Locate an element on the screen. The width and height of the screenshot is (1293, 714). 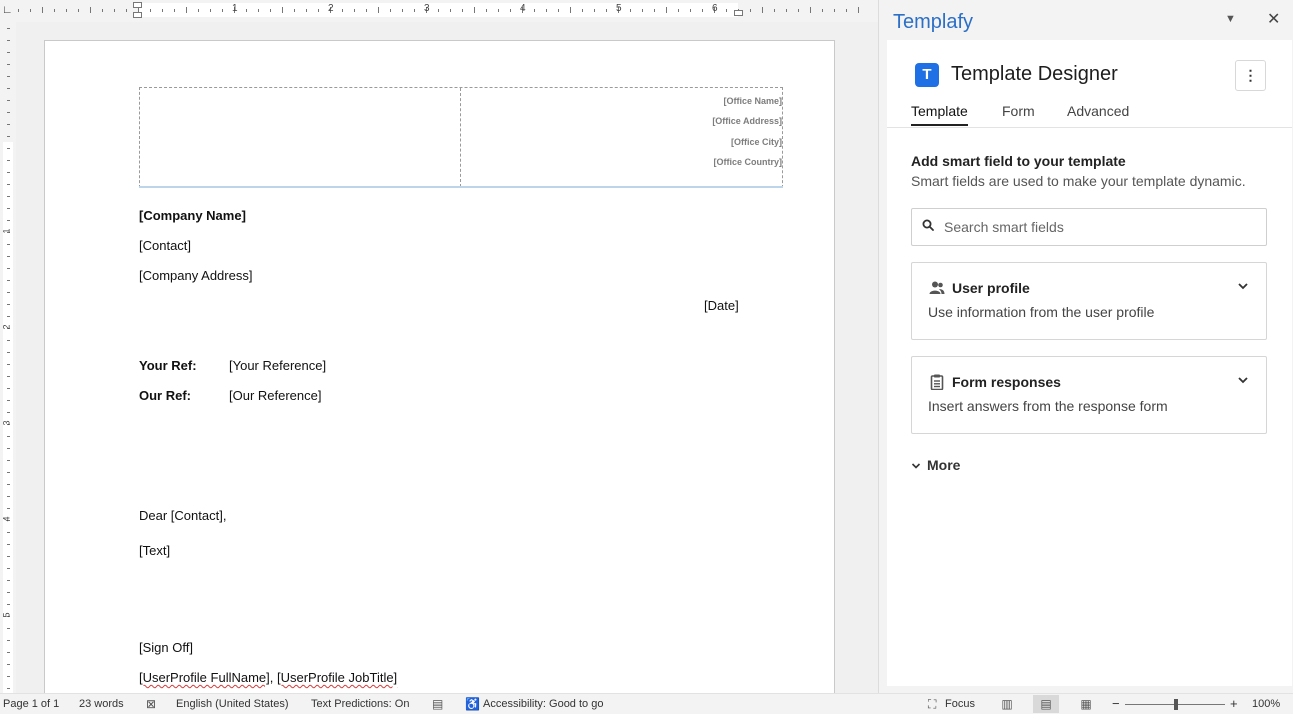
office-city-field: [Office City] is located at coordinates (621, 146).